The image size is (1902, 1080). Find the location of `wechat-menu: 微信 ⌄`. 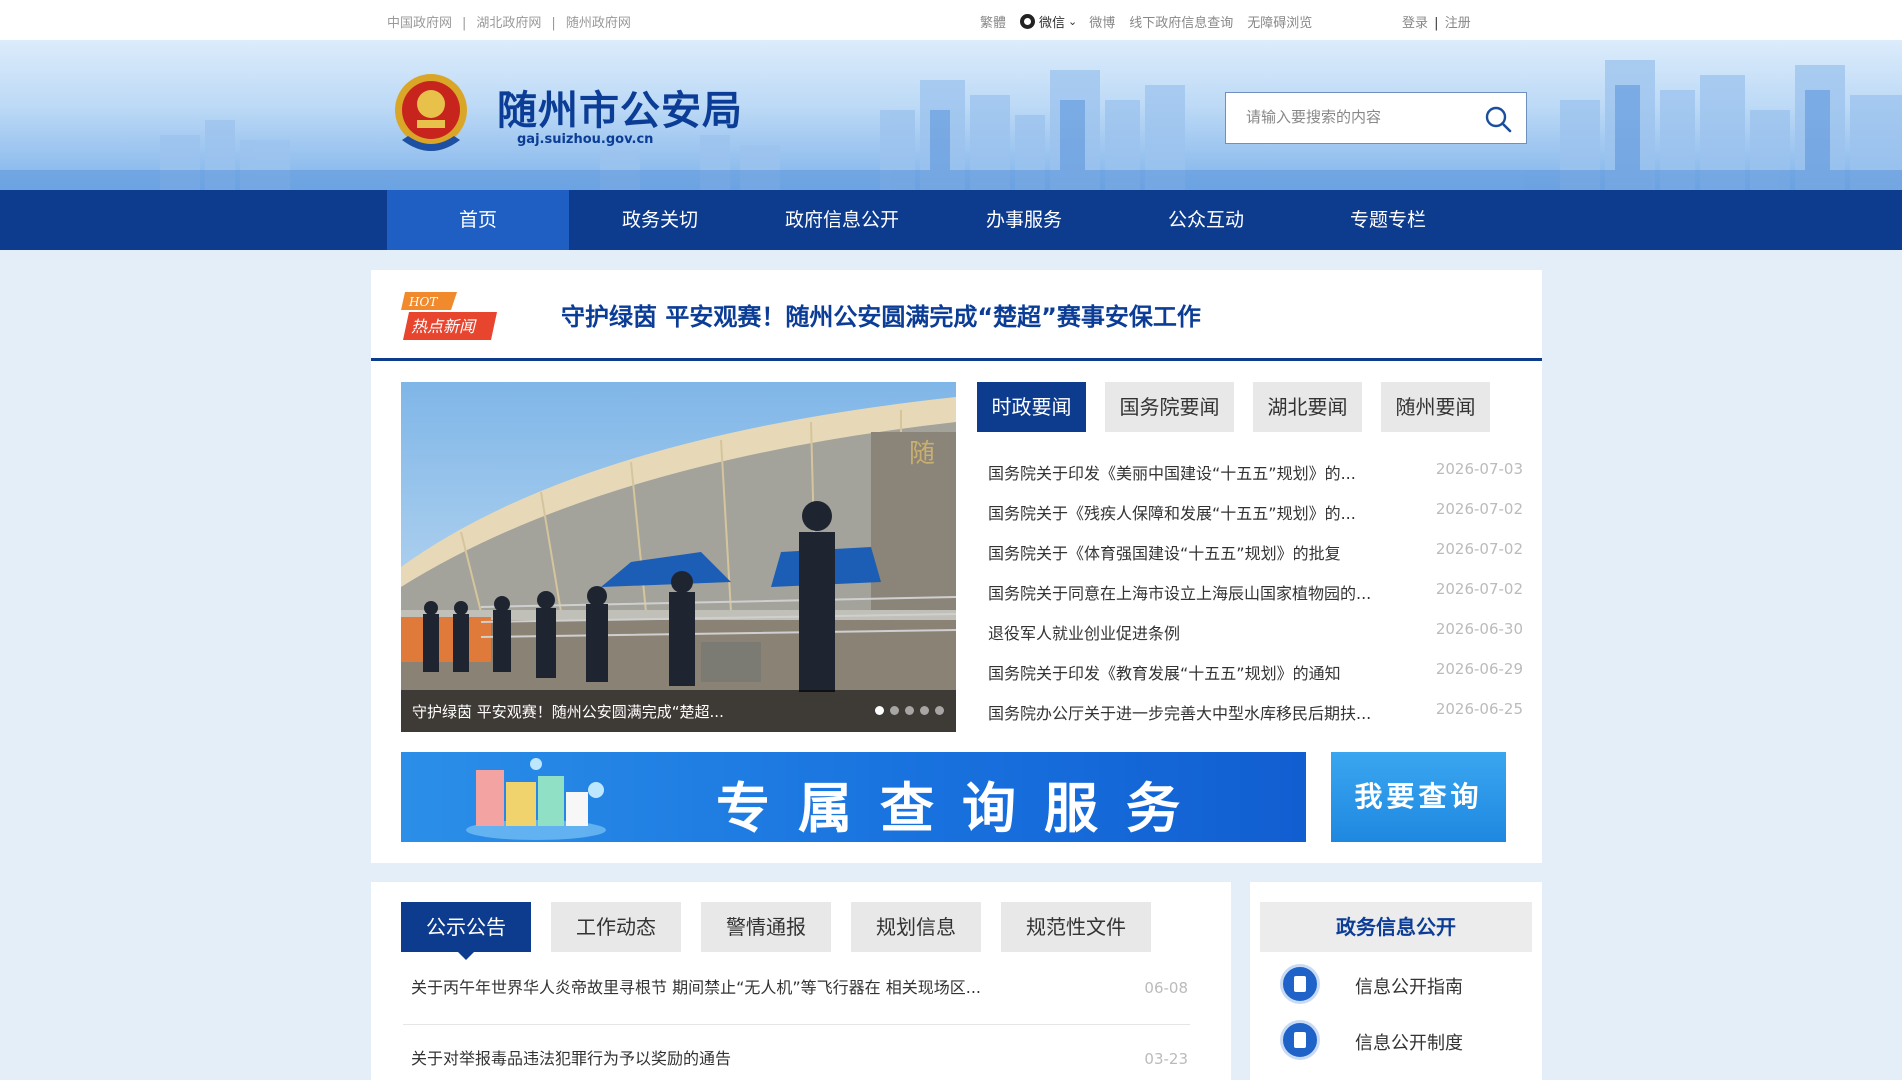

wechat-menu: 微信 ⌄ is located at coordinates (1048, 21).